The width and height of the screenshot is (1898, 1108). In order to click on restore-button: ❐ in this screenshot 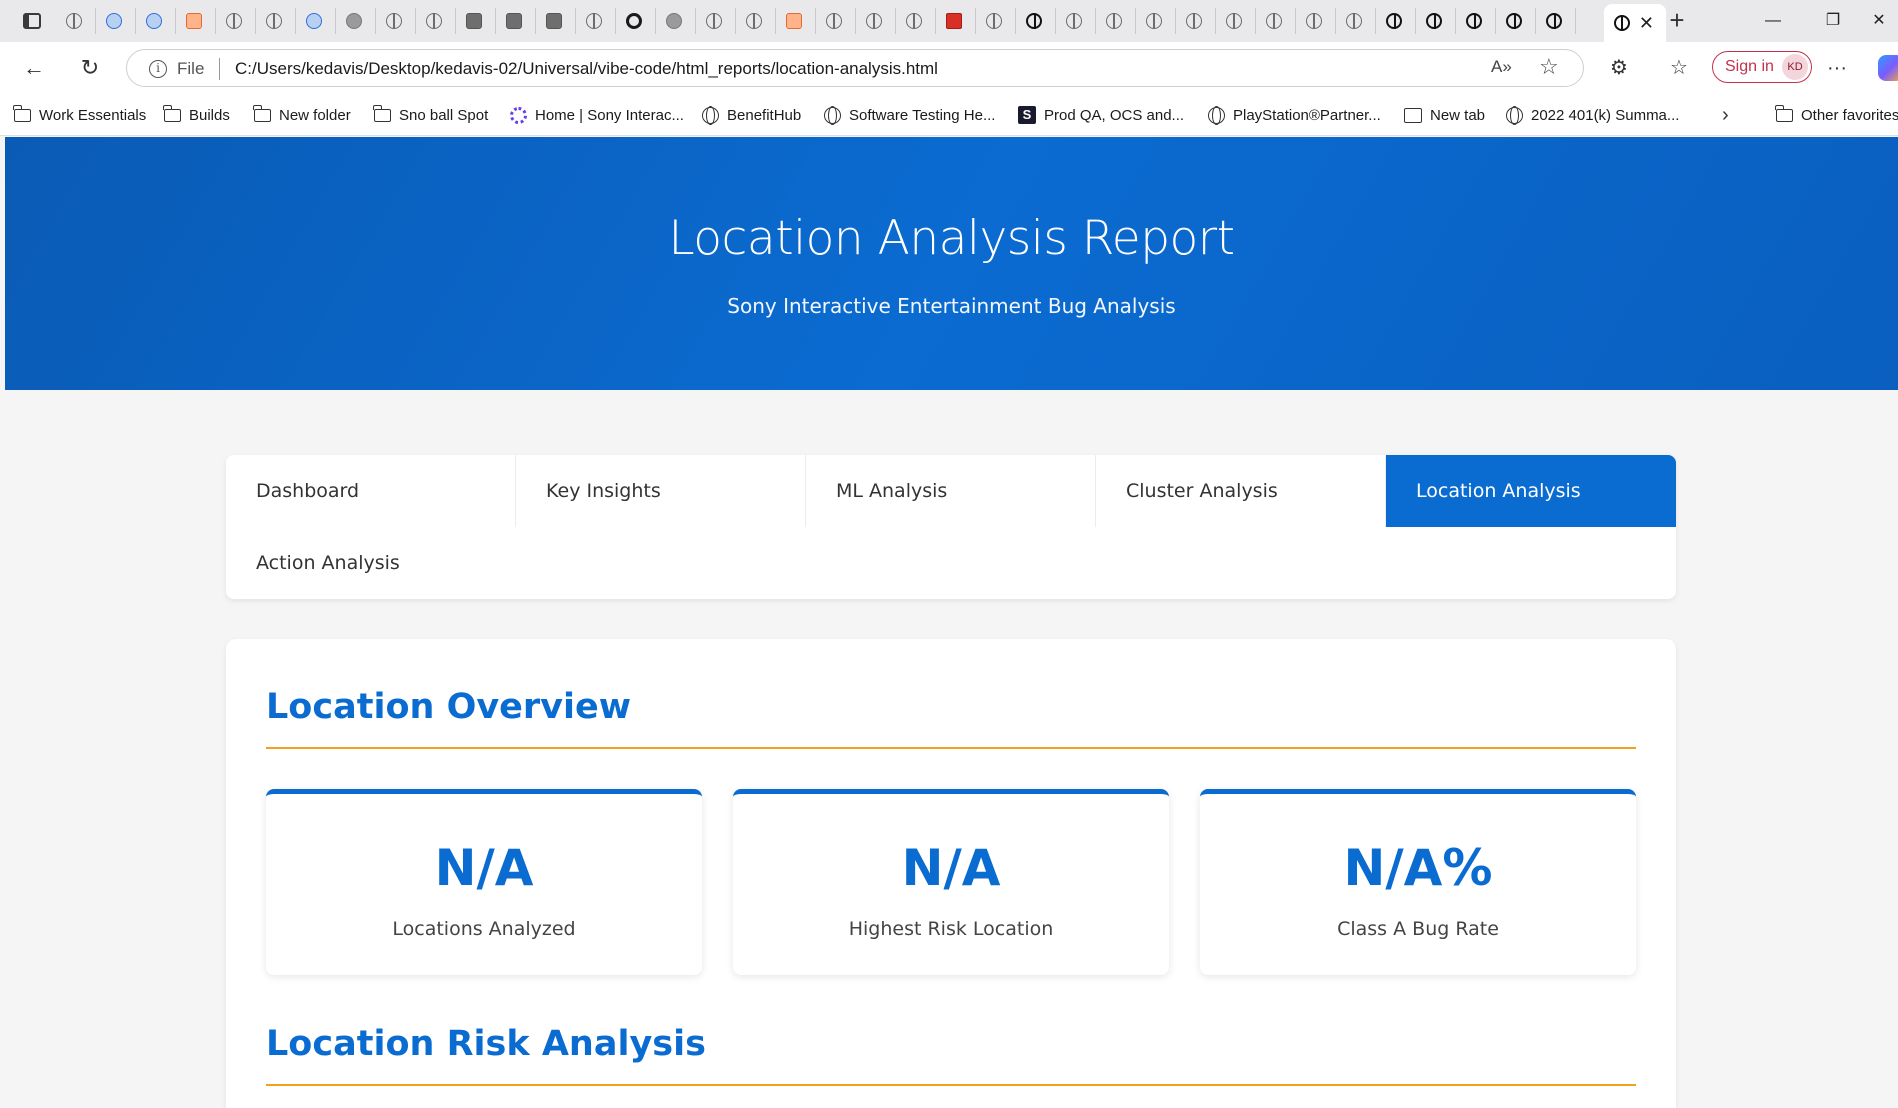, I will do `click(1833, 21)`.